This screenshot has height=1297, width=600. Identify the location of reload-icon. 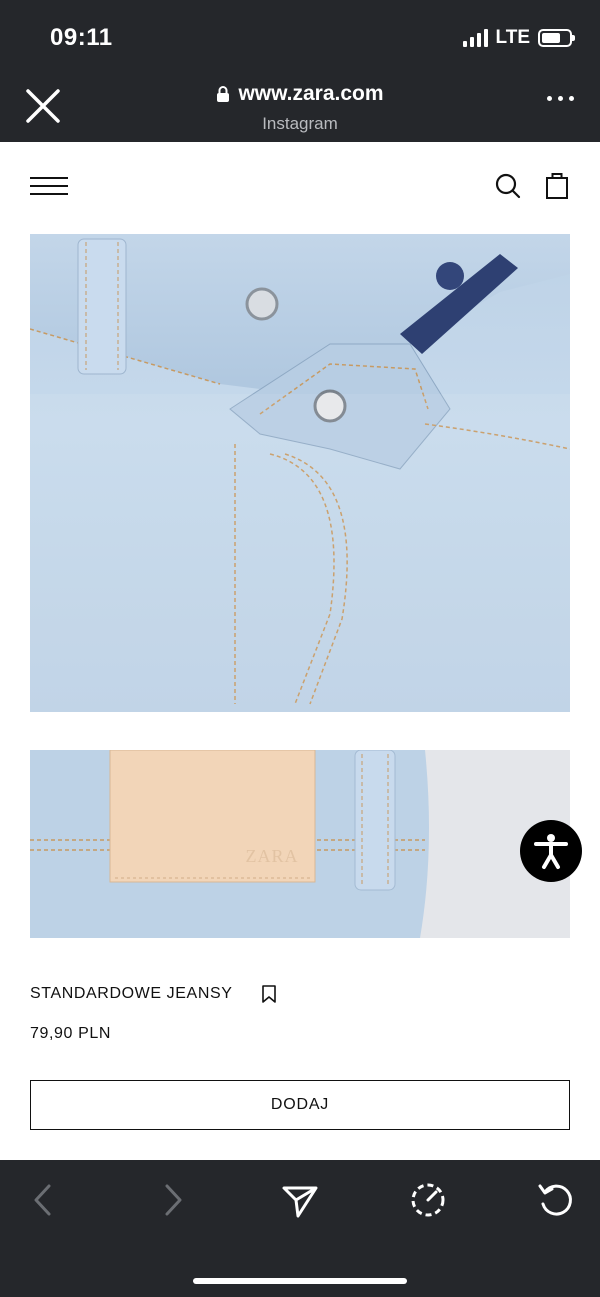
(556, 1200).